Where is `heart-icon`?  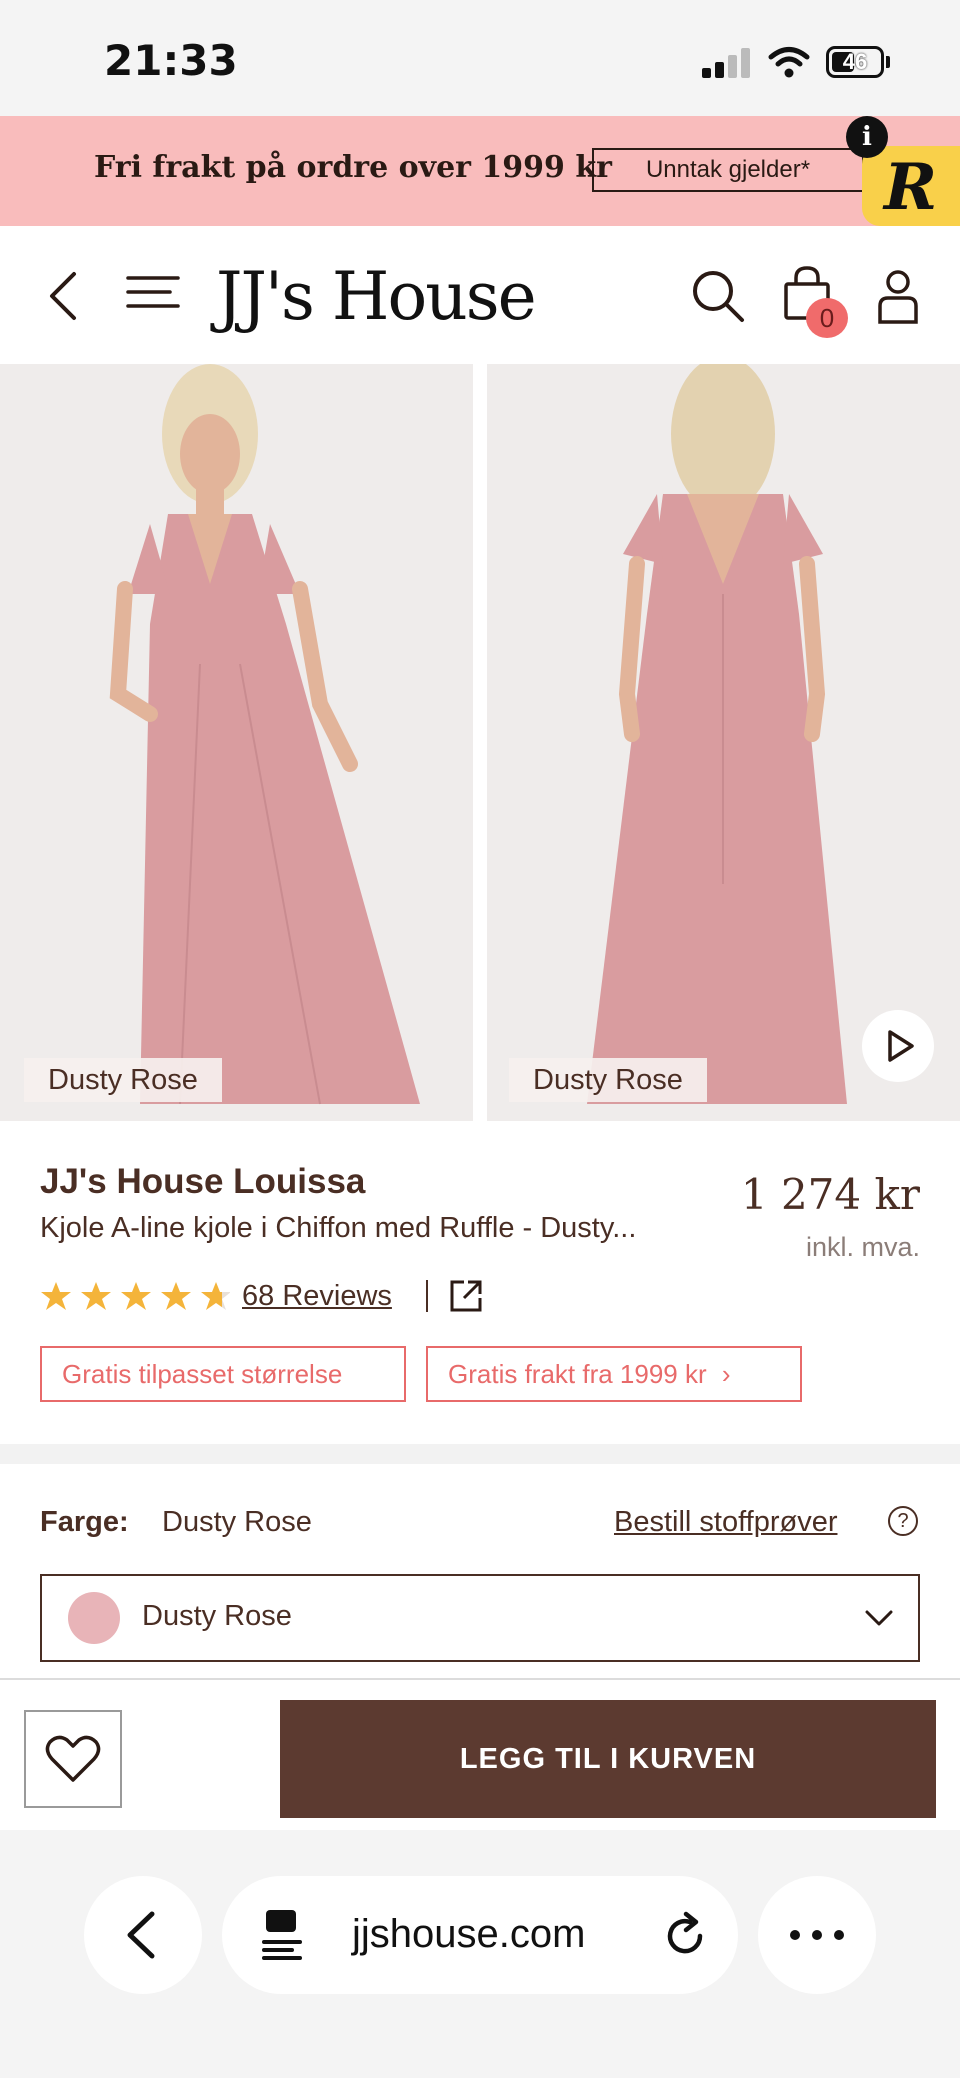 heart-icon is located at coordinates (73, 1758).